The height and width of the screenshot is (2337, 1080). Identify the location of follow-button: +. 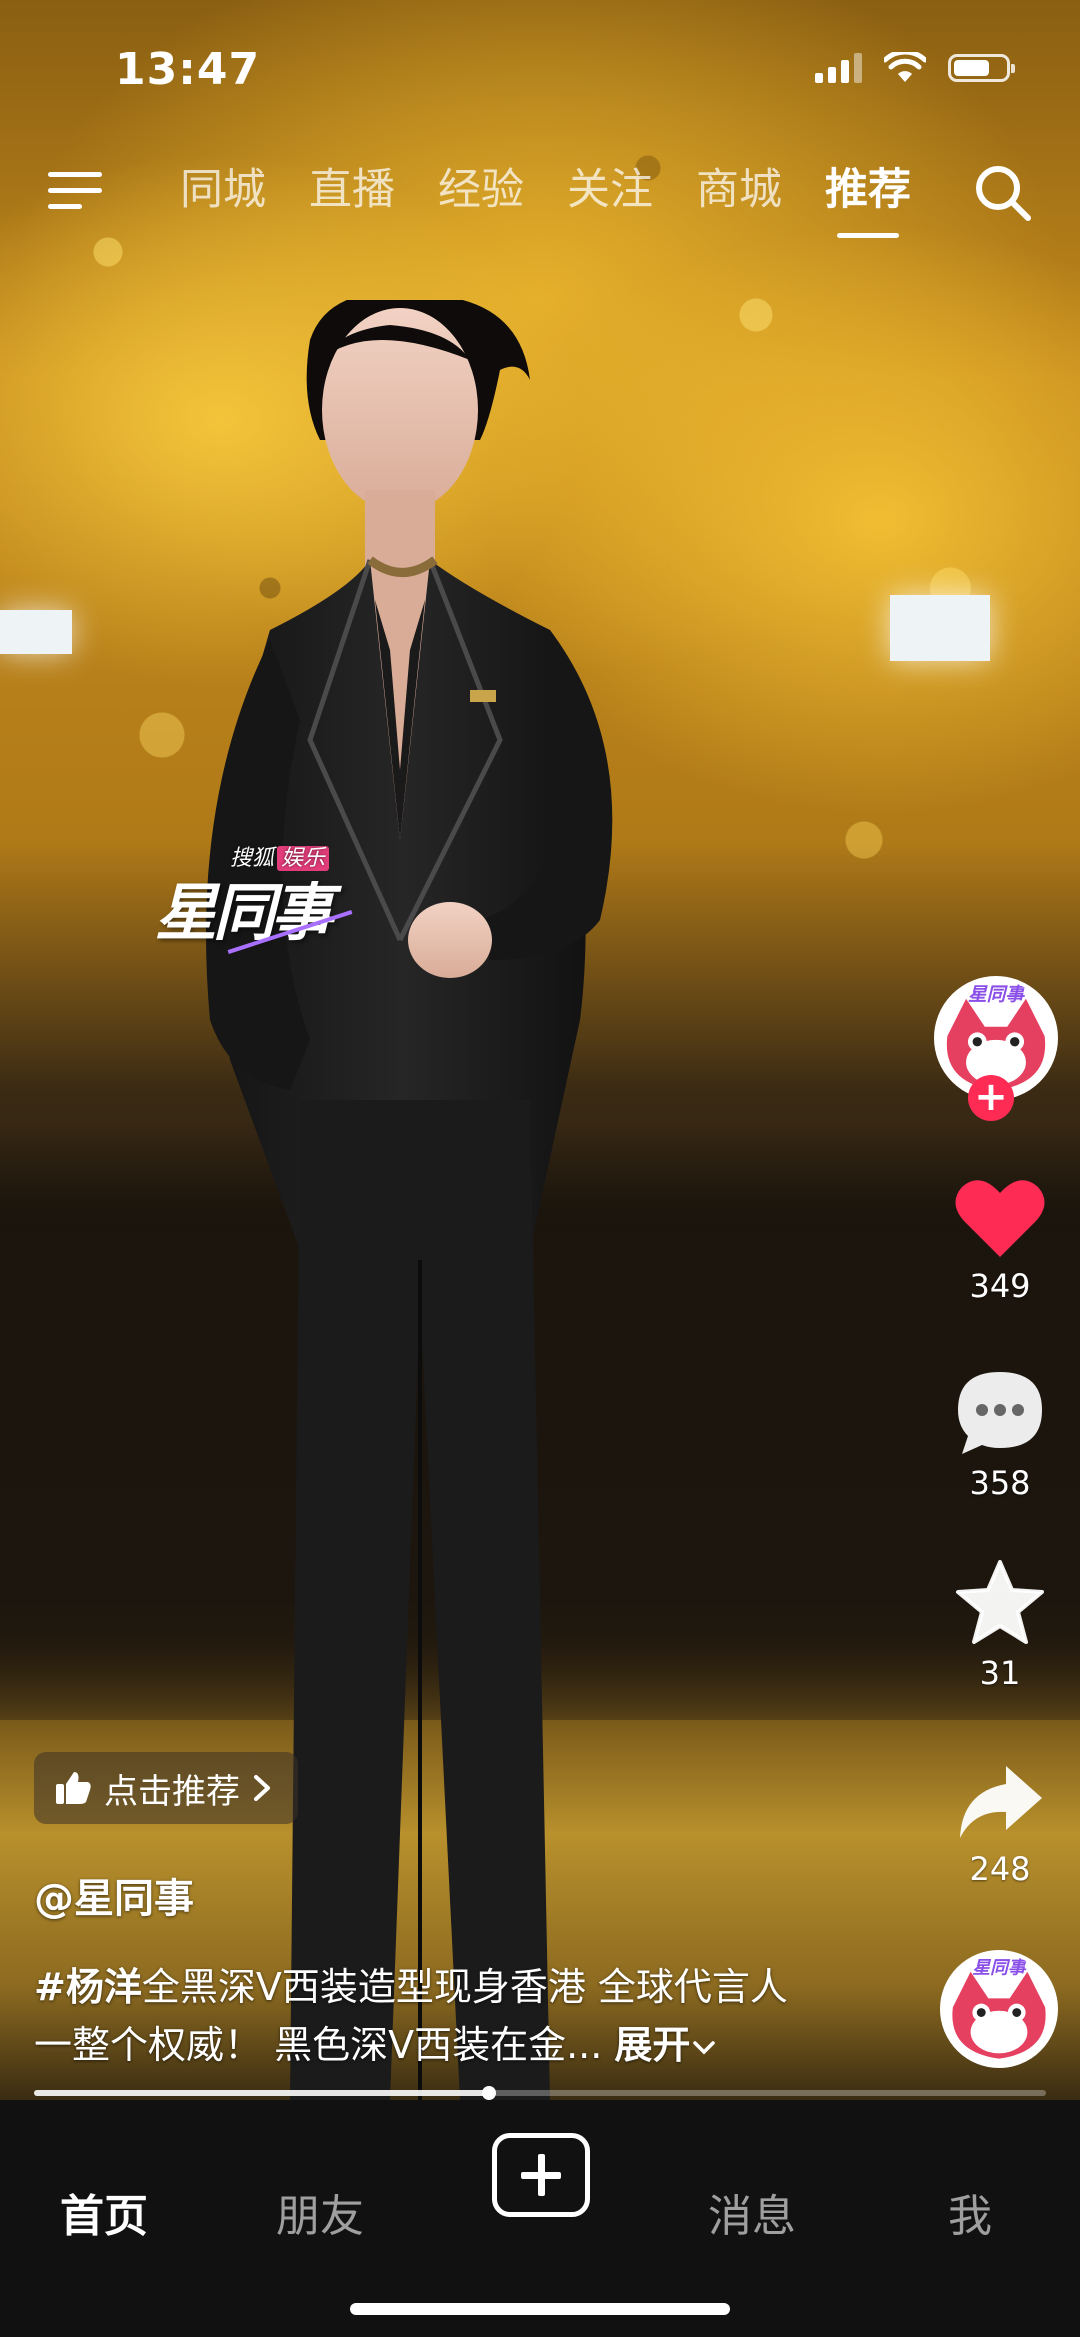
(991, 1098).